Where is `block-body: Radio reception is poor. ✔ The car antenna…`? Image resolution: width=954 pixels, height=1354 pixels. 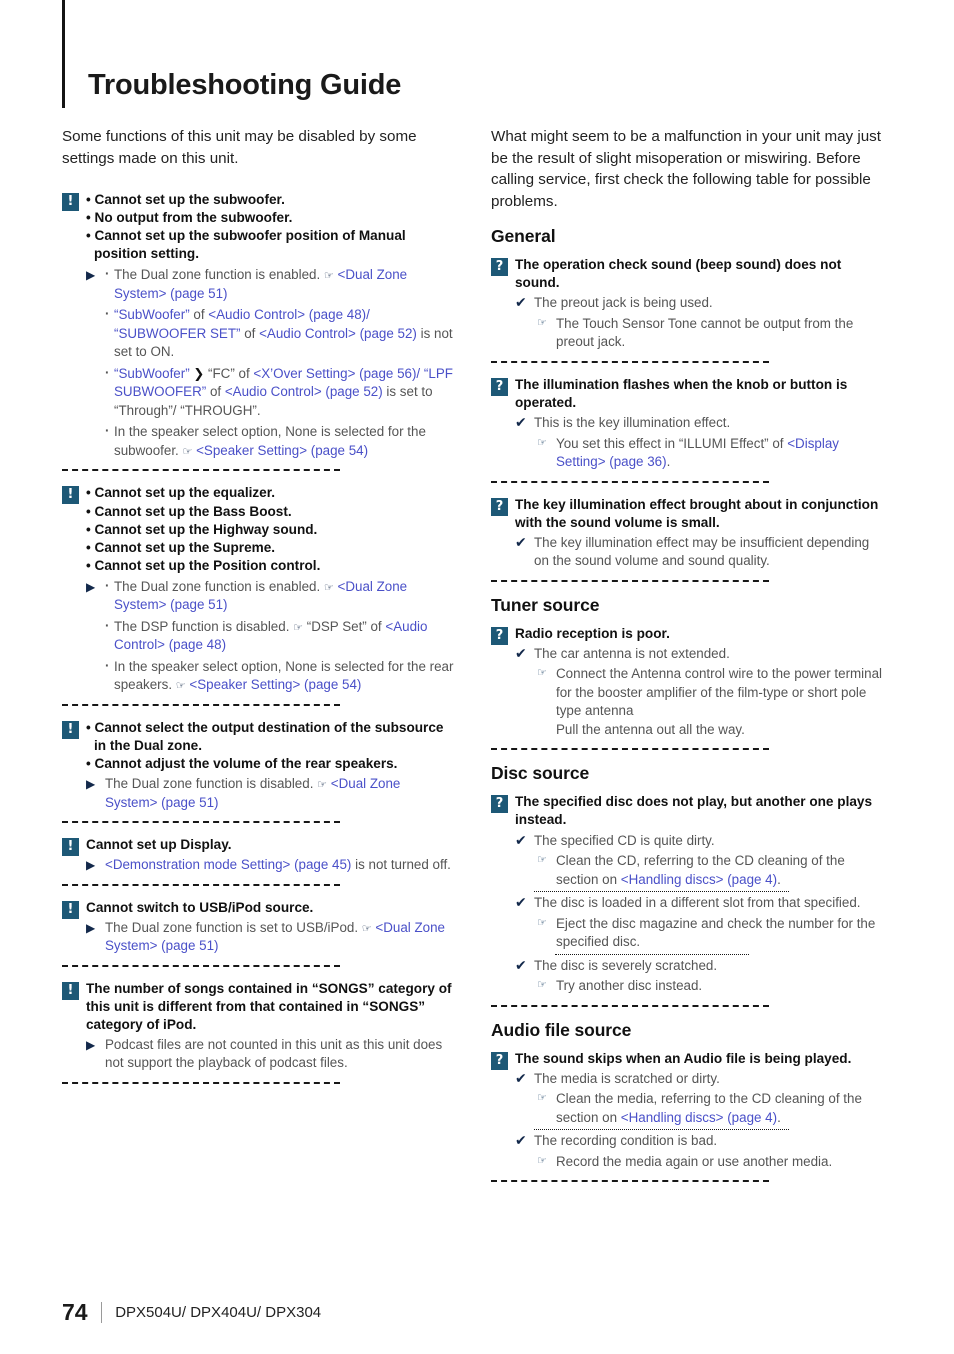
block-body: Radio reception is poor. ✔ The car antenna… is located at coordinates (687, 682).